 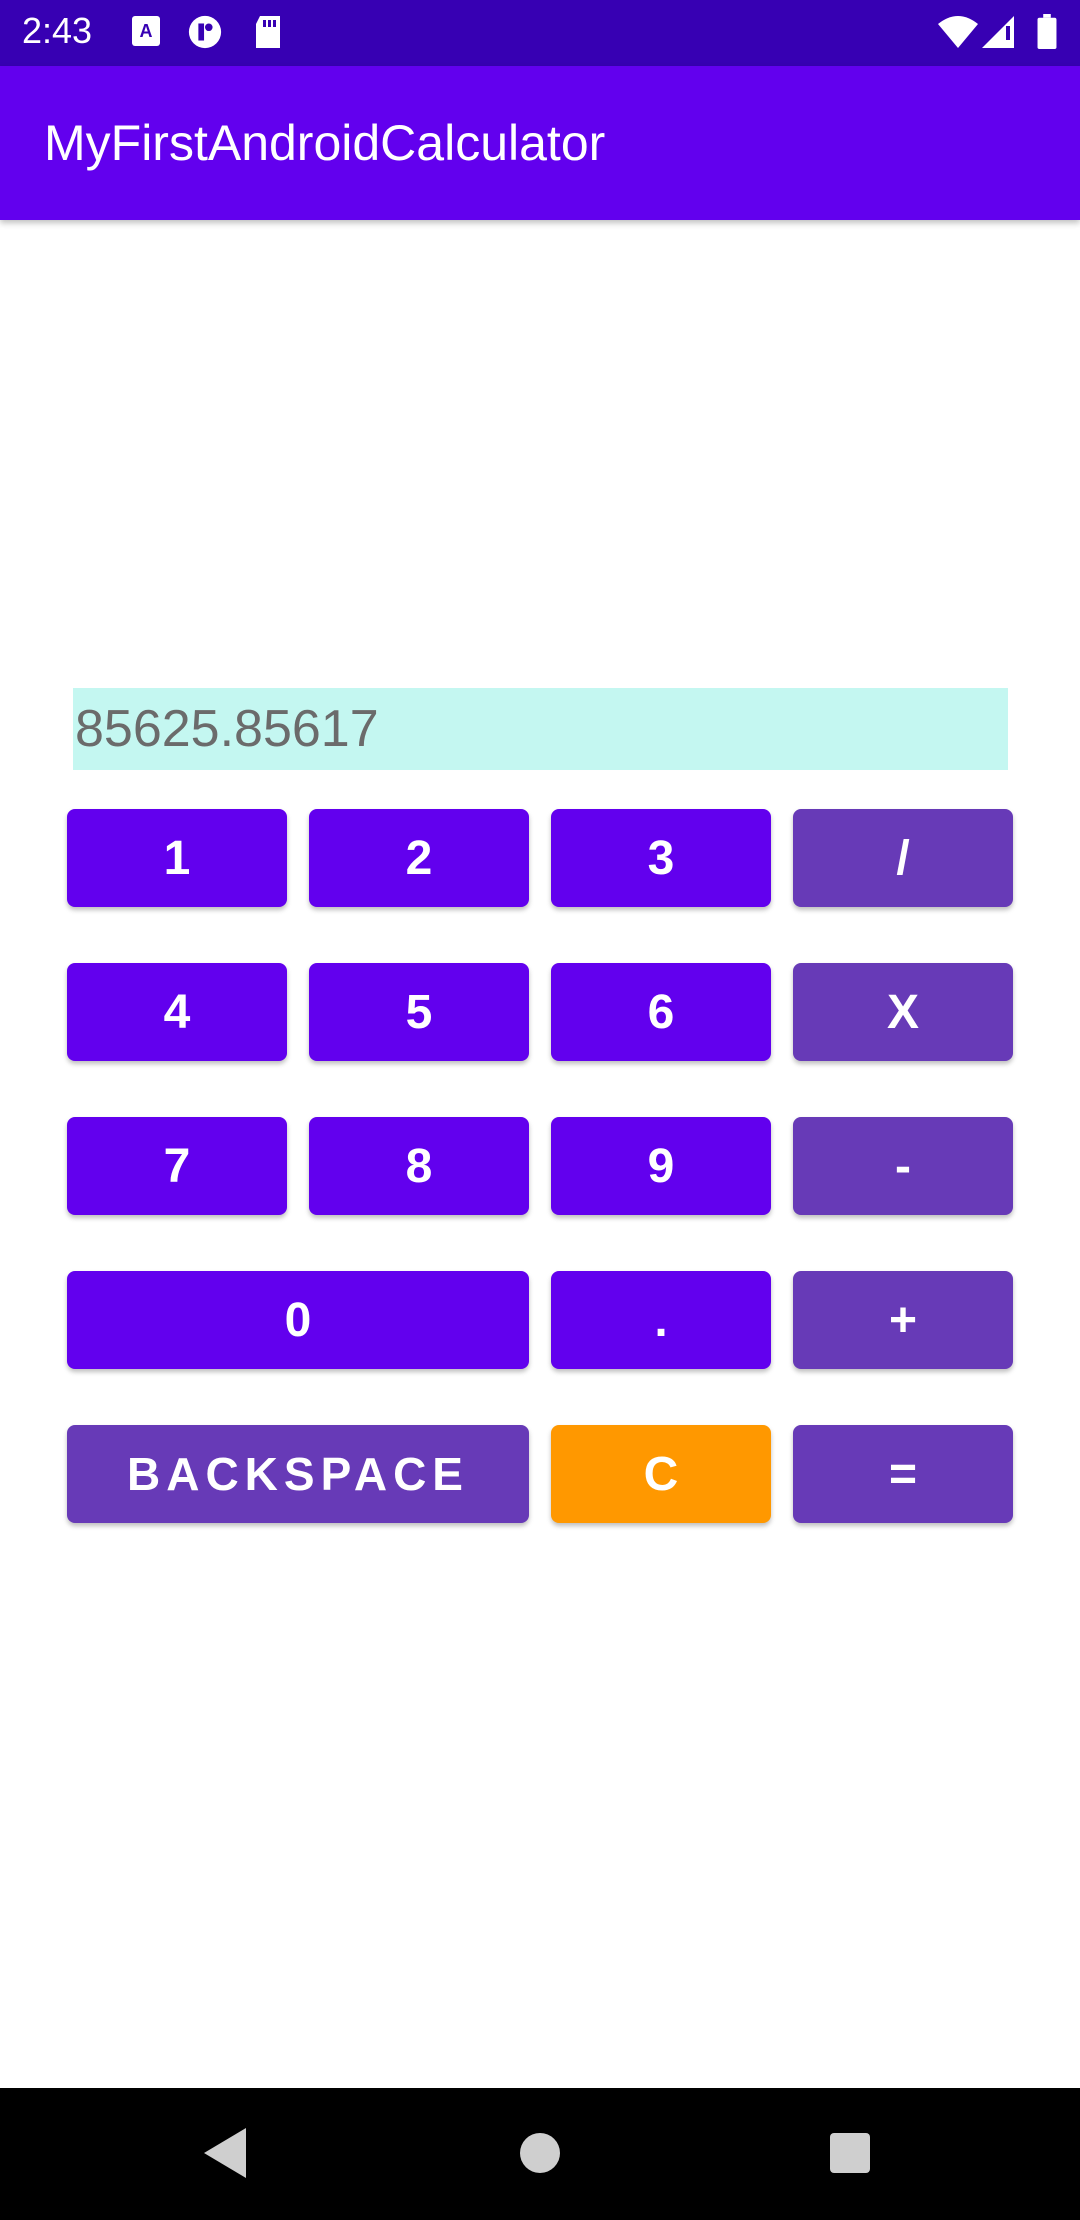 I want to click on navigation-bar, so click(x=540, y=2154).